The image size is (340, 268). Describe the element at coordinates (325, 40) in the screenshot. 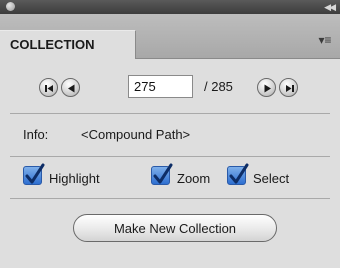

I see `panel-menu-icon: ▾≡` at that location.